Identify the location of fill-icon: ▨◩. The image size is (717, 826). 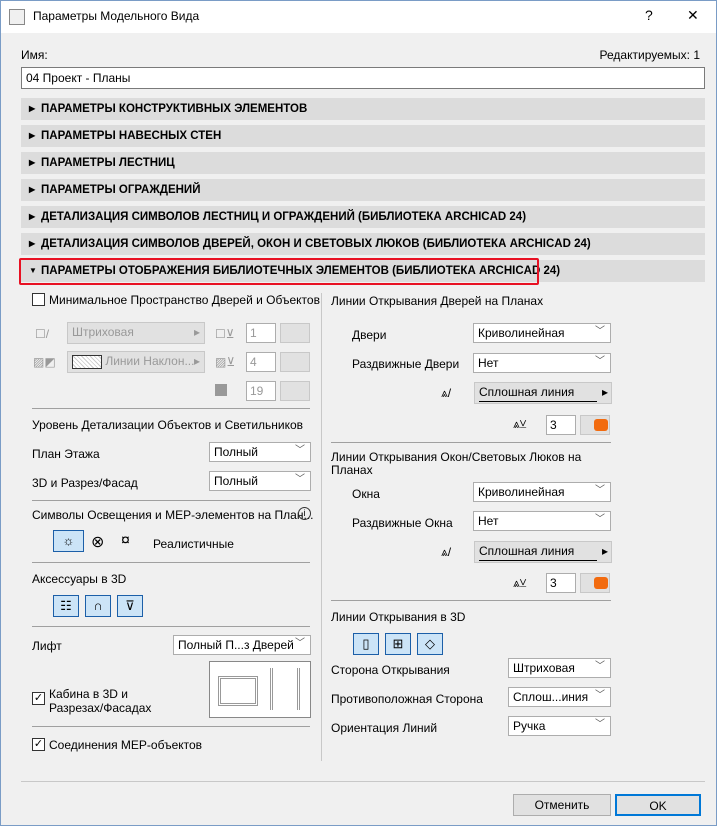
(44, 362).